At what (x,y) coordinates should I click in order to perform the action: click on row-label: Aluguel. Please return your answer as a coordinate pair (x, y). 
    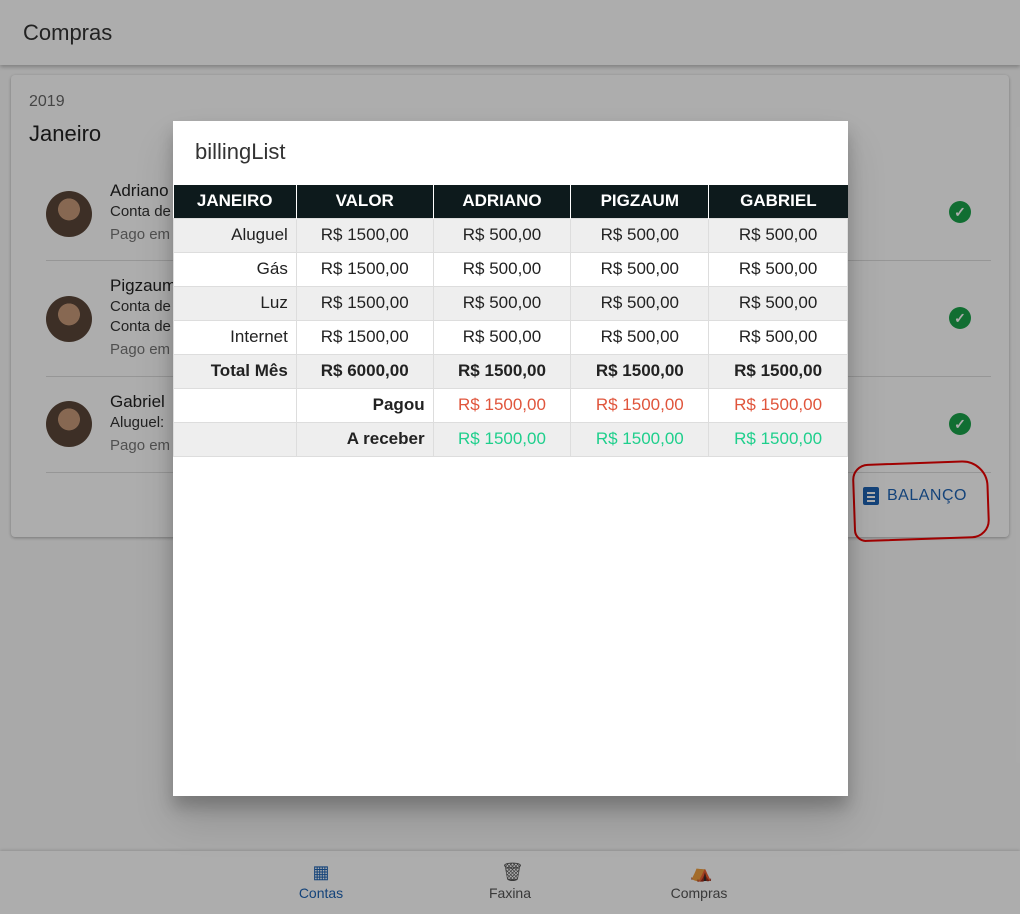
    Looking at the image, I should click on (235, 235).